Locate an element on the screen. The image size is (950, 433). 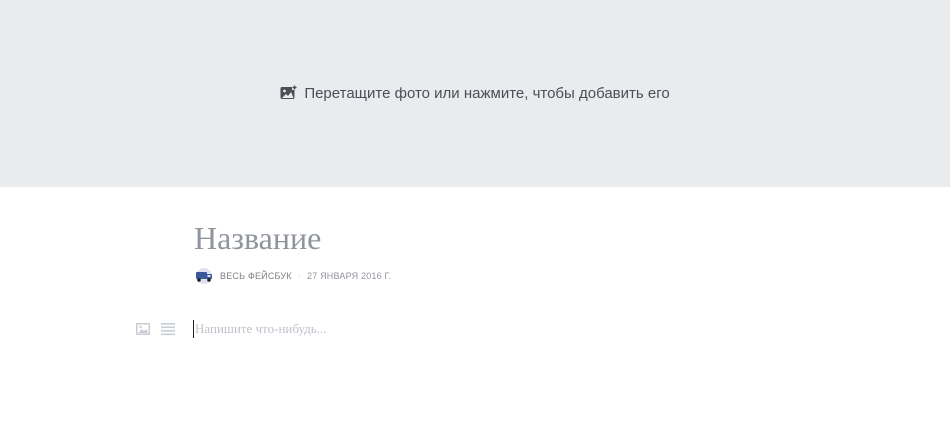
image-icon is located at coordinates (143, 329).